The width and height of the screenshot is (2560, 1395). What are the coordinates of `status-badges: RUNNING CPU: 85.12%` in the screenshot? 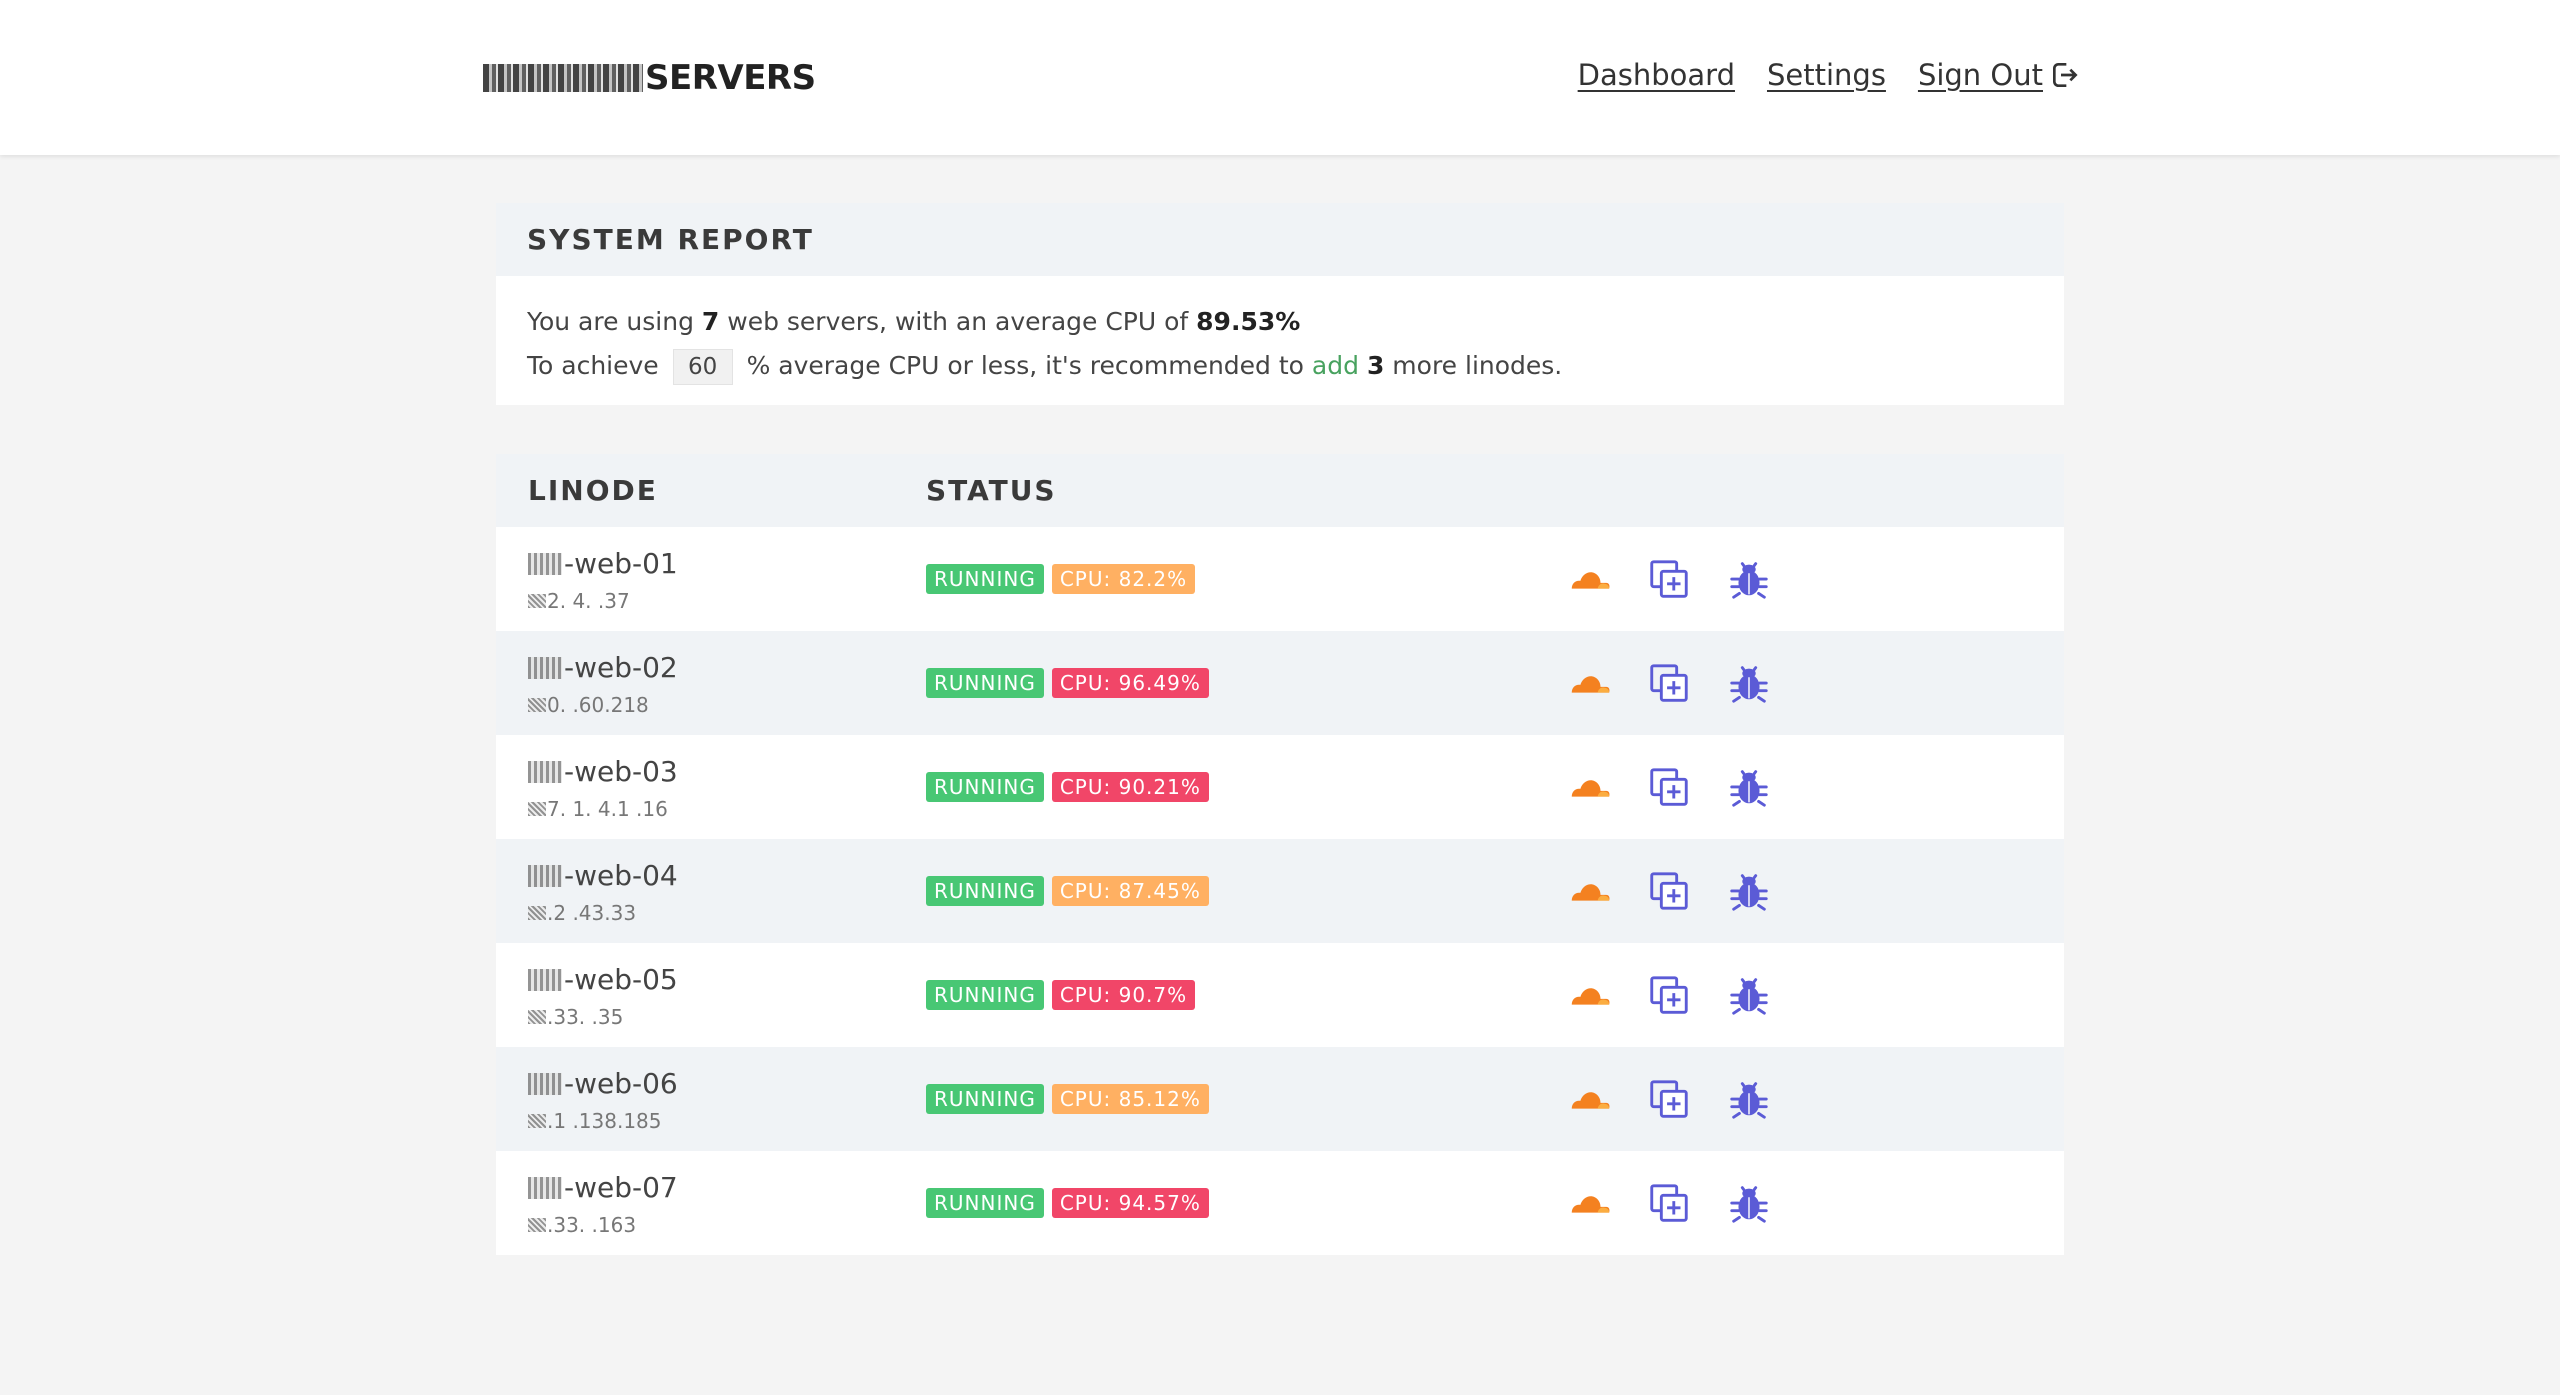 It's located at (1067, 1099).